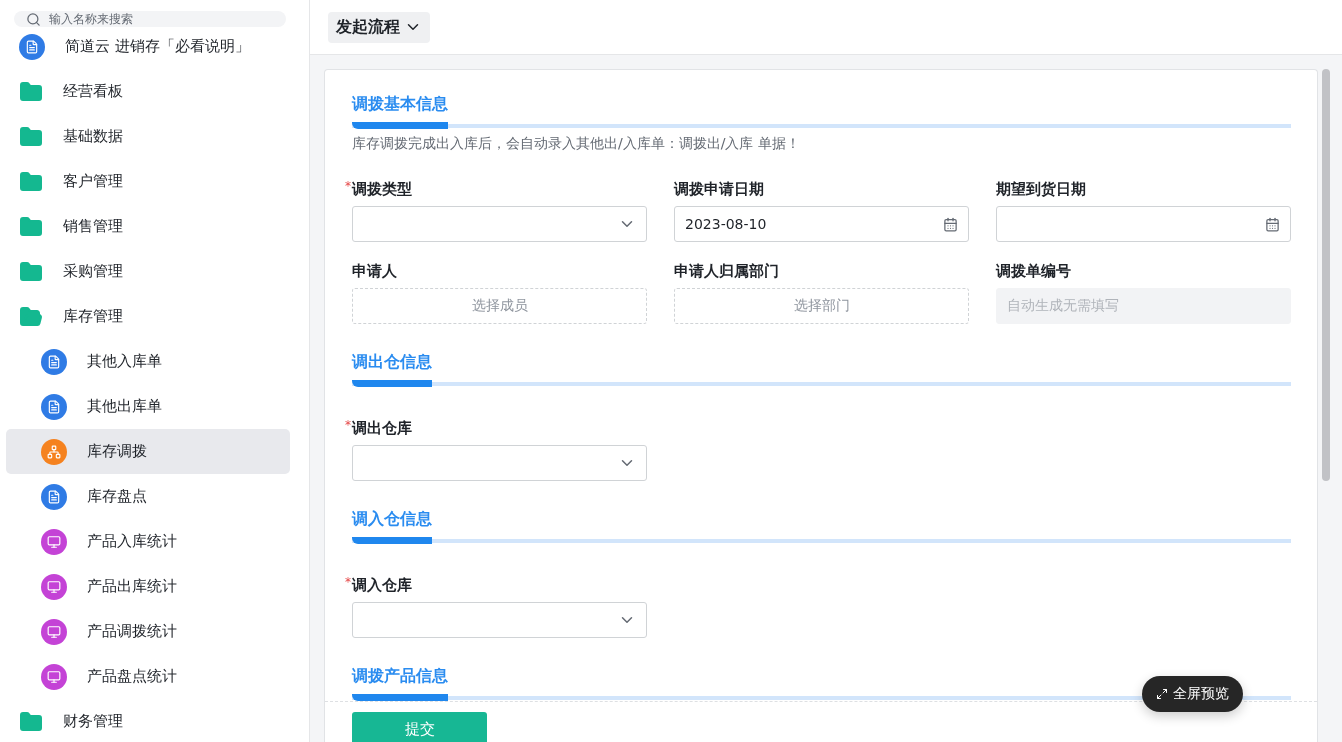 The image size is (1342, 742). Describe the element at coordinates (132, 631) in the screenshot. I see `sidebar-item-label: 产品调拨统计` at that location.